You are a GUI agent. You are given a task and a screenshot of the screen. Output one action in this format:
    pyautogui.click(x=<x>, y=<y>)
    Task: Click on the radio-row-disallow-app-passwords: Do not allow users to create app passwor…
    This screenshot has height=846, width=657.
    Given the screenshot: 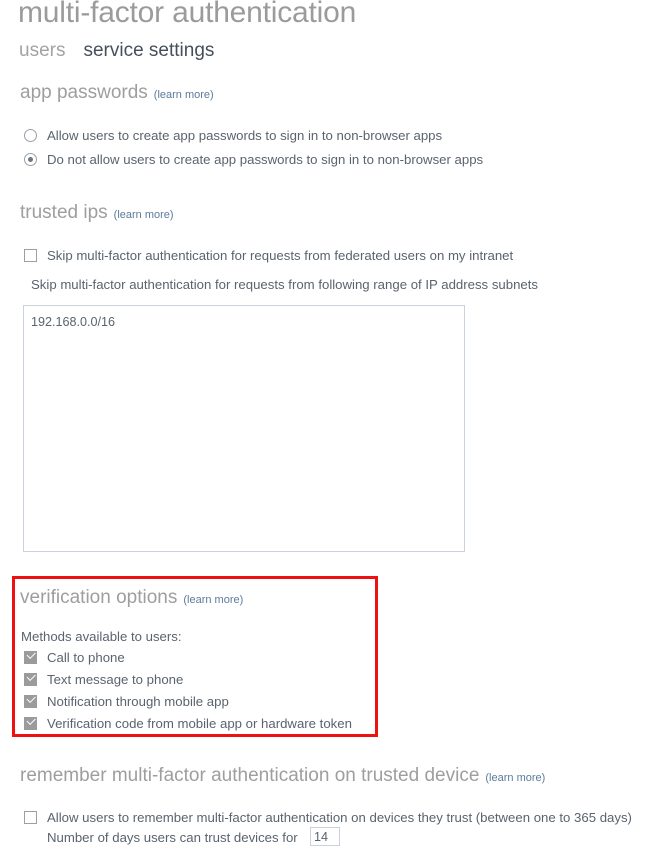 What is the action you would take?
    pyautogui.click(x=253, y=159)
    